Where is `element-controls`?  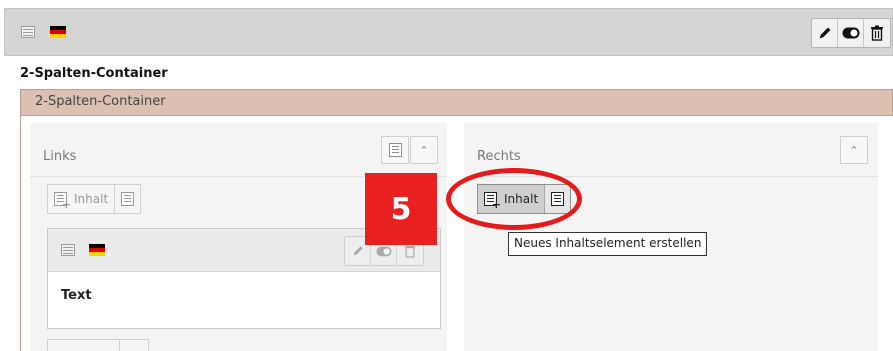 element-controls is located at coordinates (851, 33).